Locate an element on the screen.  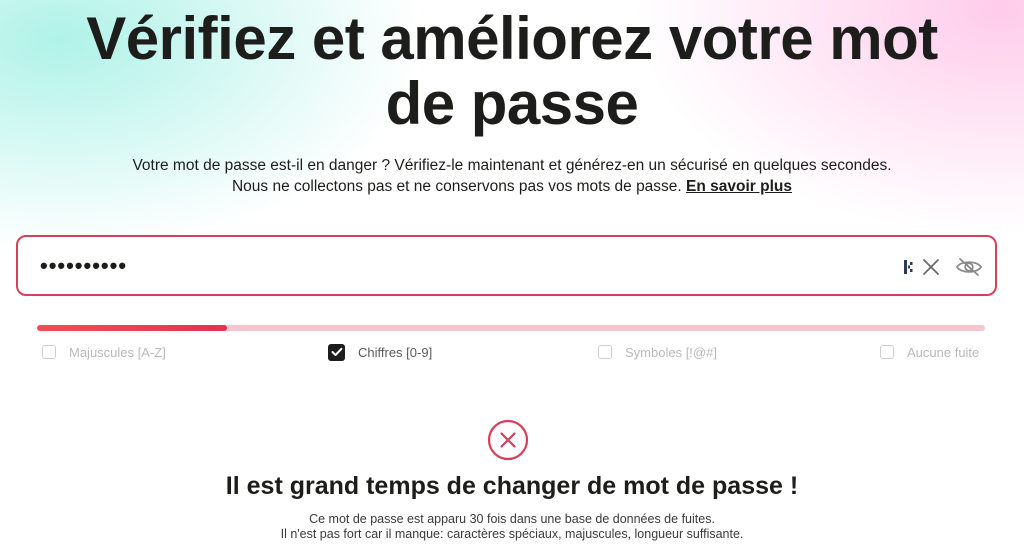
page-title-line-2: de passe is located at coordinates (512, 103).